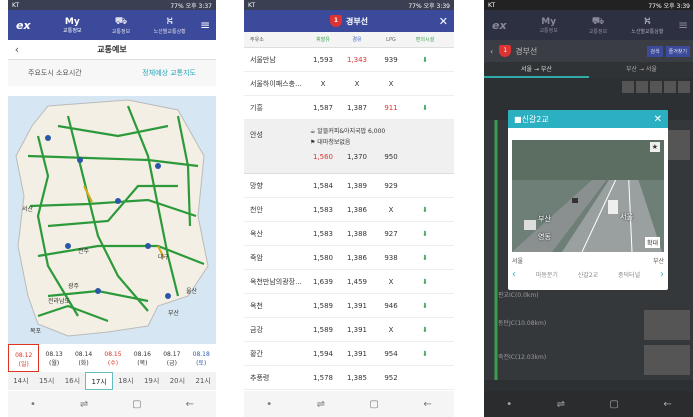 This screenshot has width=693, height=417. Describe the element at coordinates (588, 87) in the screenshot. I see `map-toolbar` at that location.